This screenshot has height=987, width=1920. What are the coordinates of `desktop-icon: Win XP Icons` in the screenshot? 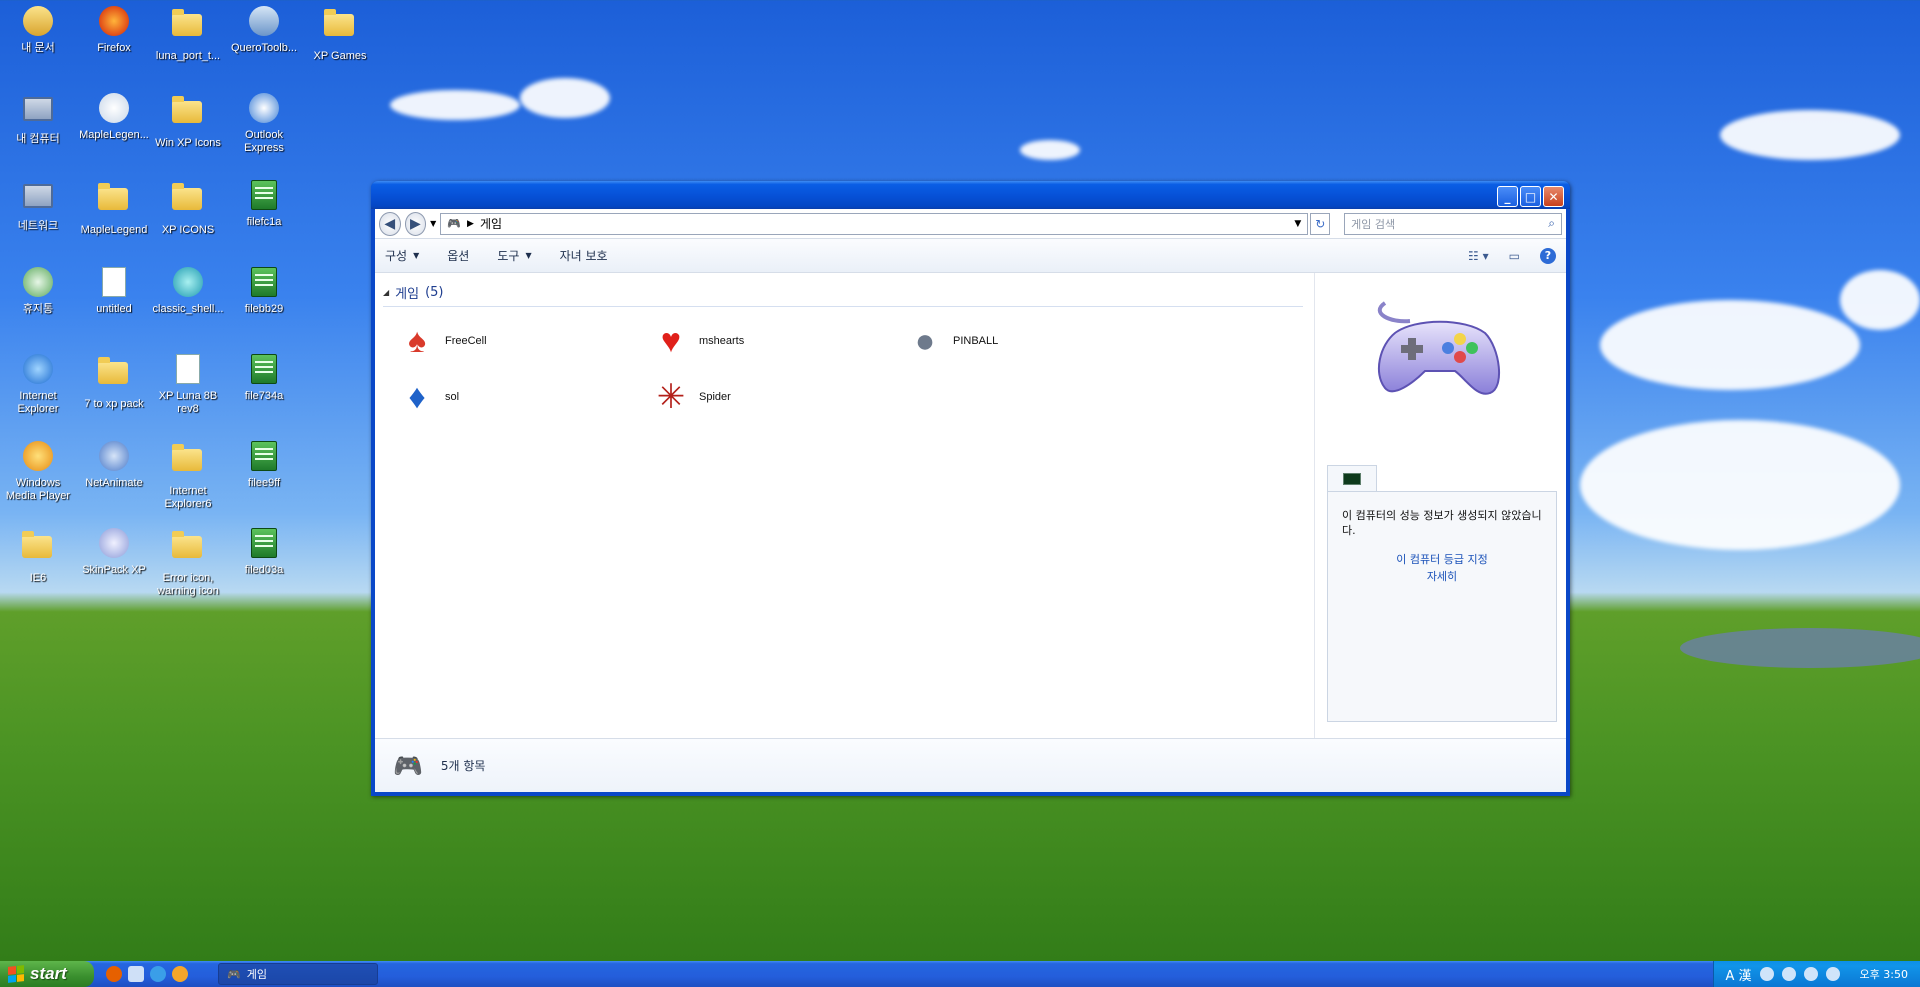 It's located at (188, 121).